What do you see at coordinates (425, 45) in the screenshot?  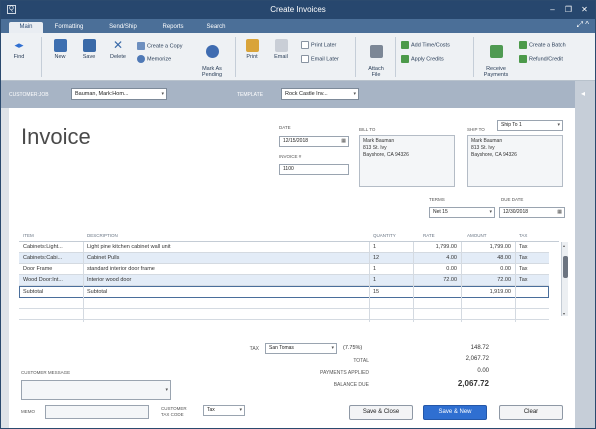 I see `add-time-costs-button: Add Time/Costs` at bounding box center [425, 45].